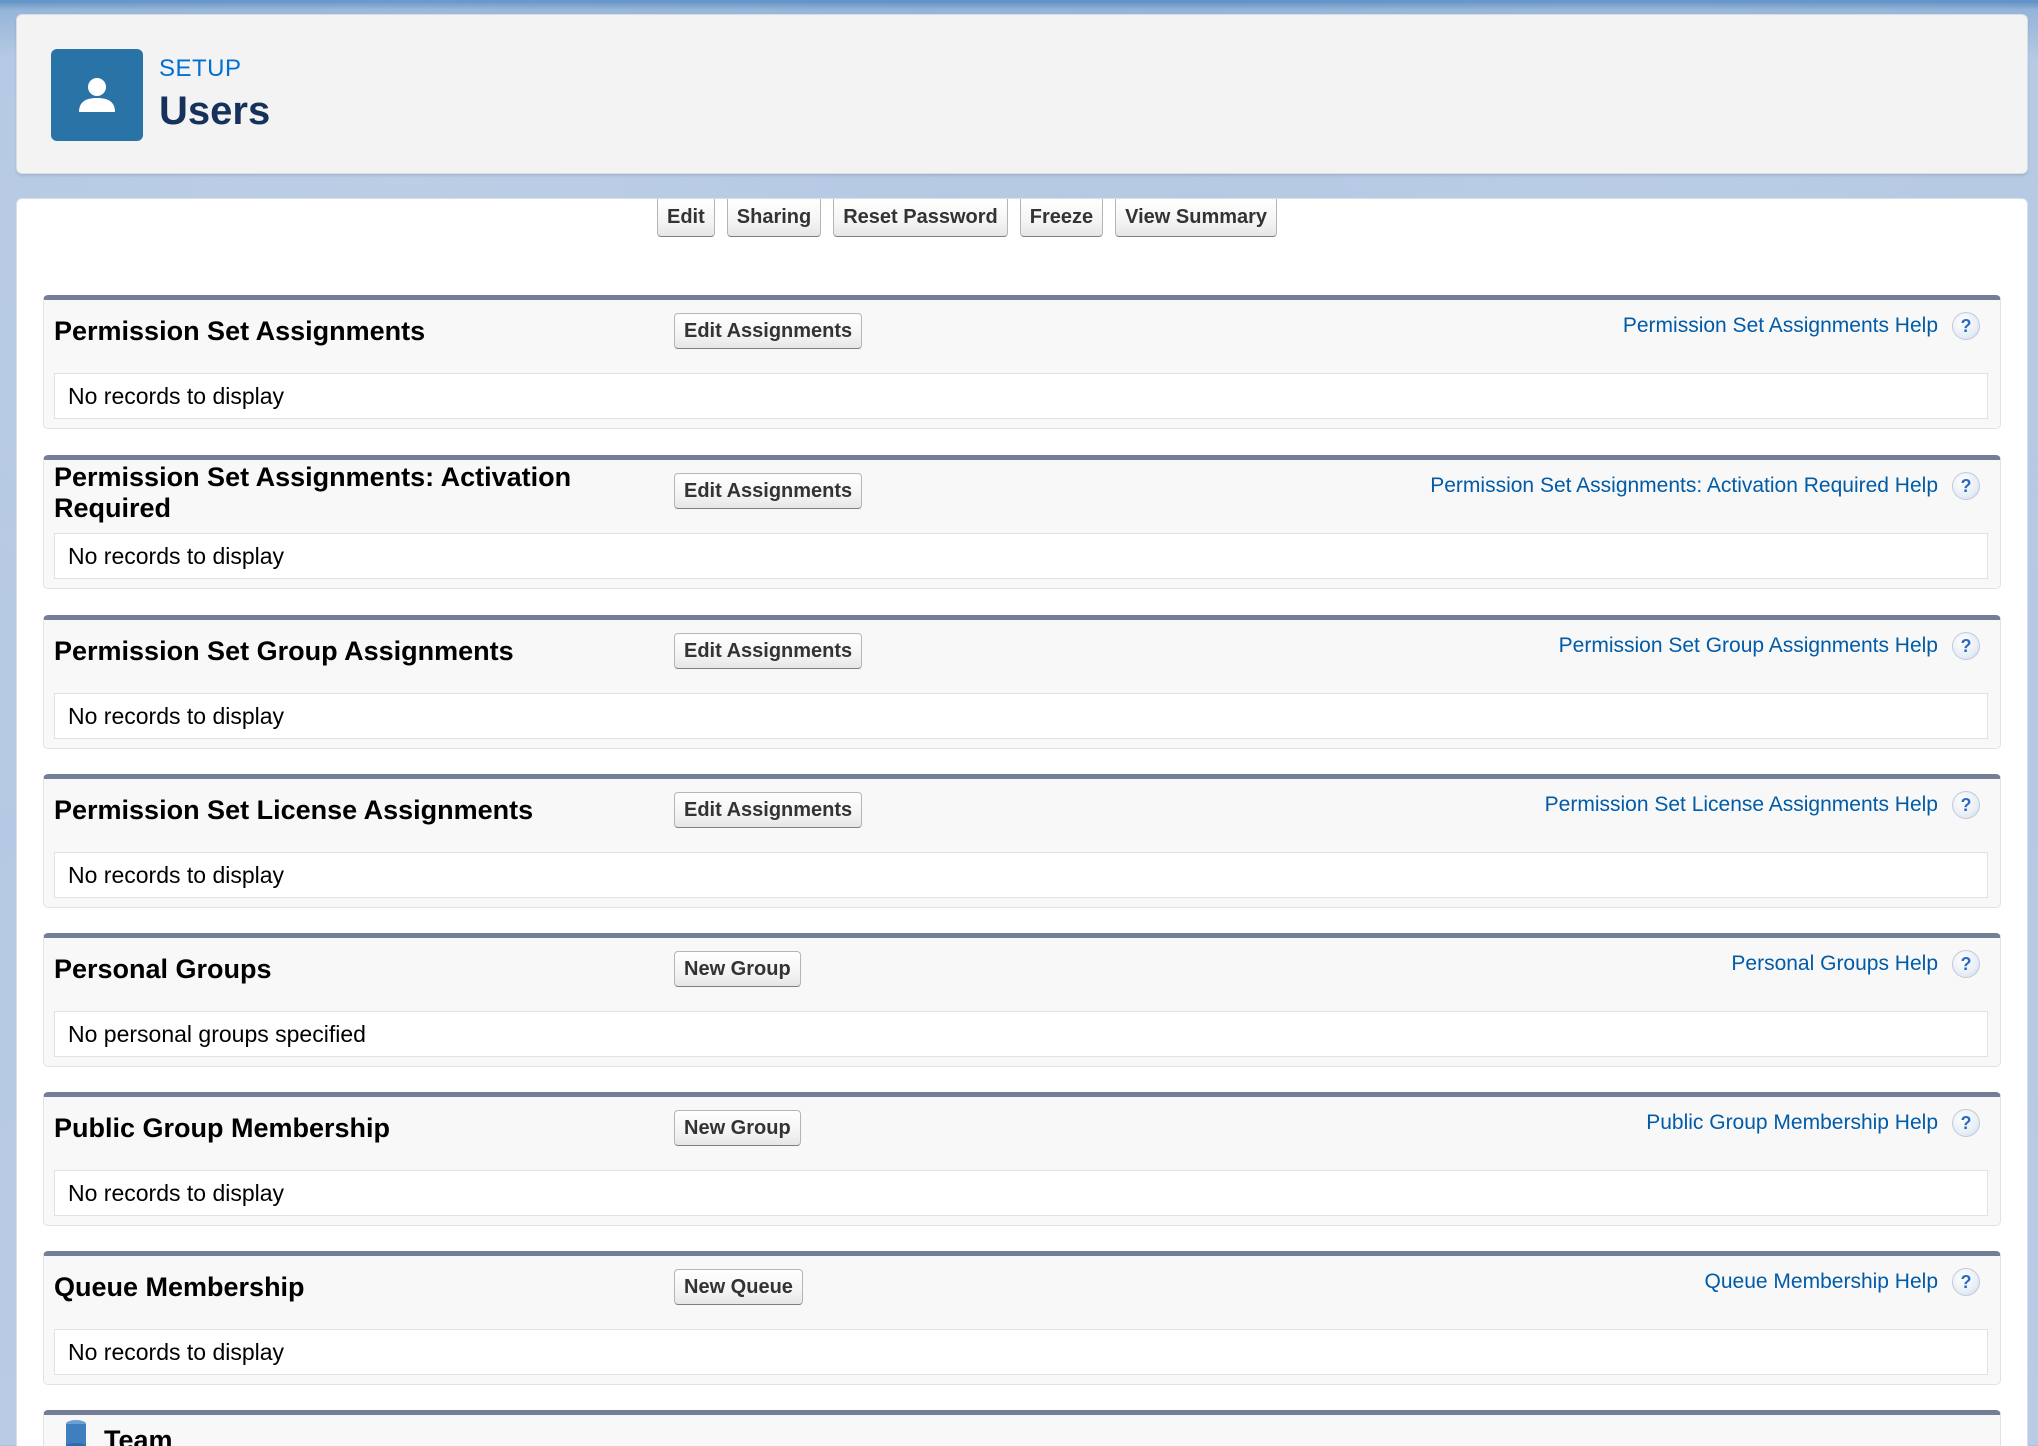  I want to click on help-area: Permission Set Group Assignments Help ?, so click(1769, 646).